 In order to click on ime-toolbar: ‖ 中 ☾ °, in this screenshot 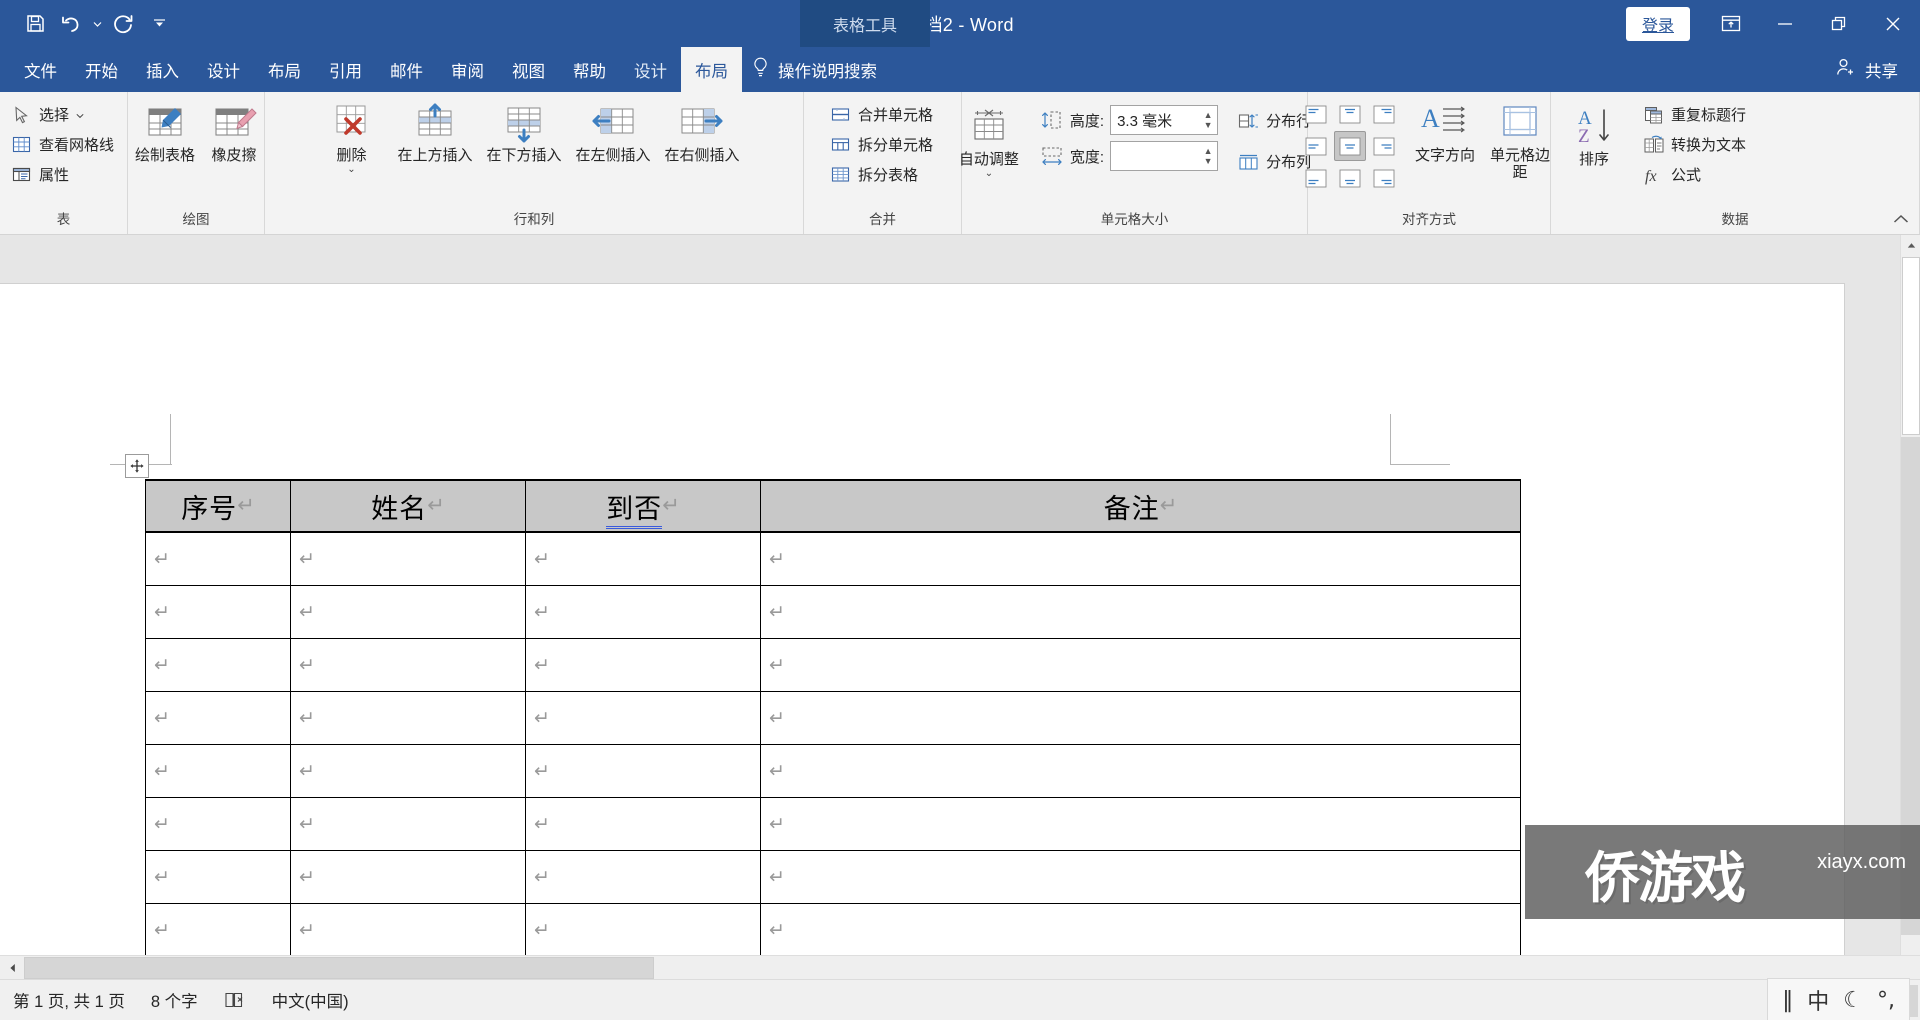, I will do `click(1838, 999)`.